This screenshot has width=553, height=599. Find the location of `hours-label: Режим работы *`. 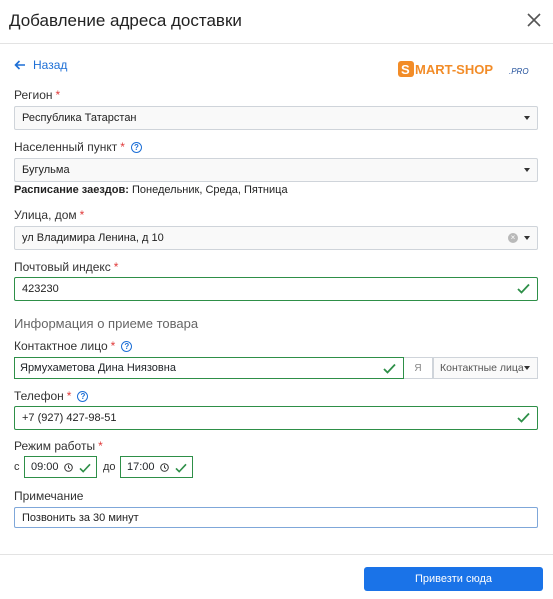

hours-label: Режим работы * is located at coordinates (58, 446).